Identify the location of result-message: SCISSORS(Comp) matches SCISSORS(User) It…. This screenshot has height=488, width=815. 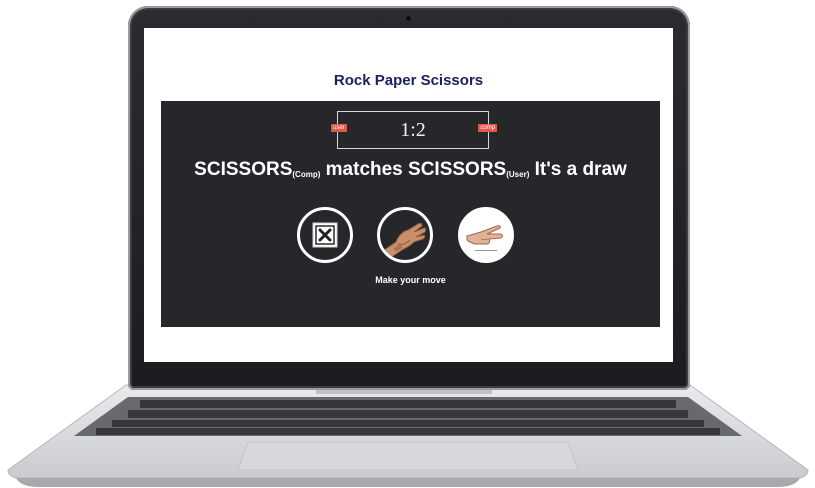
(410, 170).